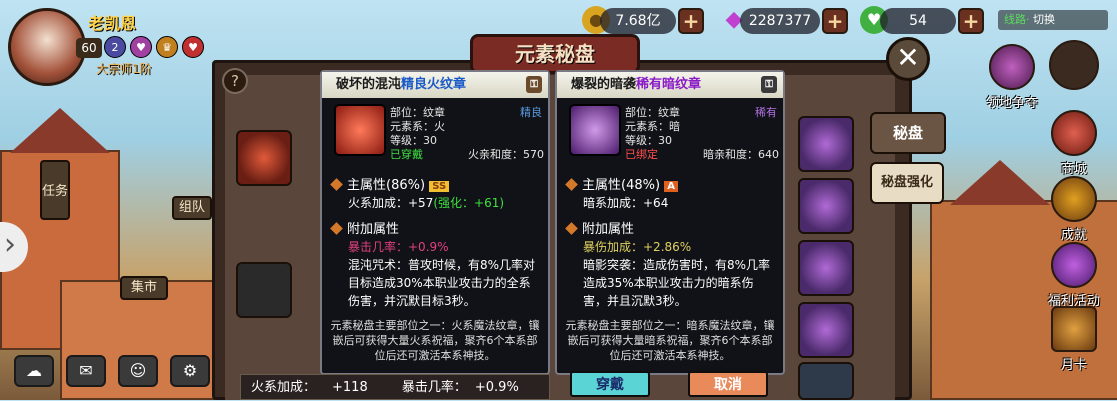 This screenshot has width=1117, height=401. I want to click on friends-icon: ☺, so click(138, 371).